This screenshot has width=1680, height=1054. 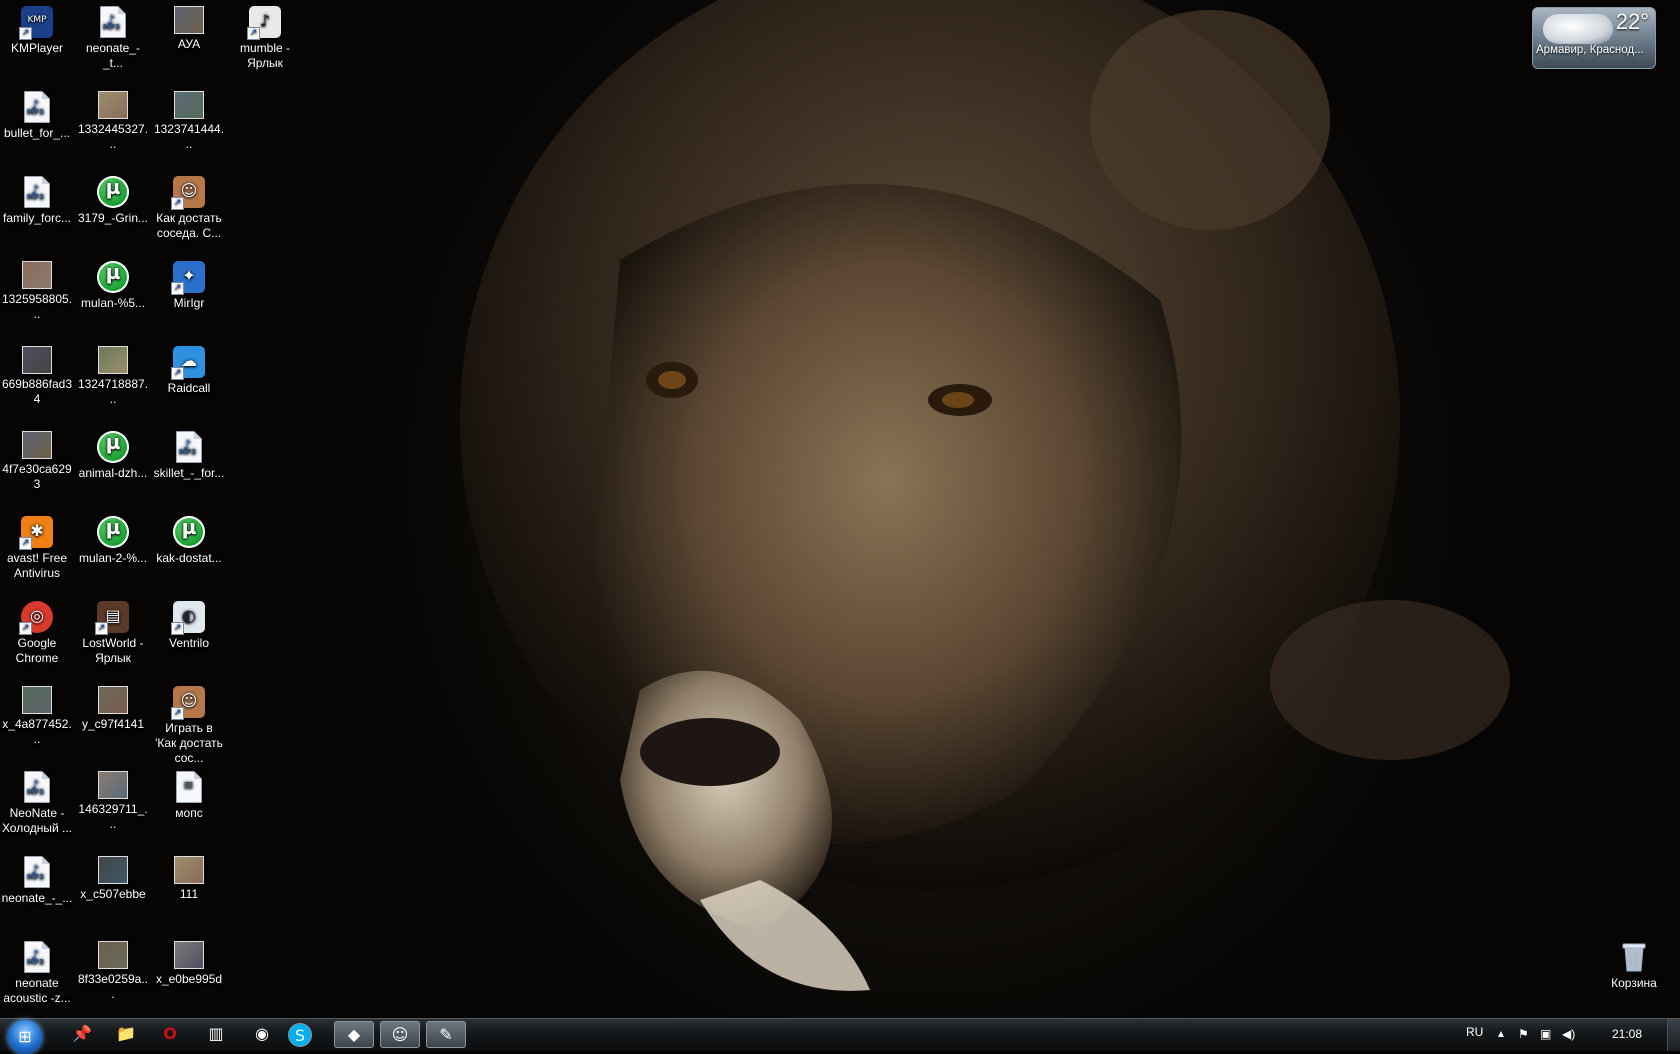 What do you see at coordinates (354, 1034) in the screenshot?
I see `wolf-icon: ◆` at bounding box center [354, 1034].